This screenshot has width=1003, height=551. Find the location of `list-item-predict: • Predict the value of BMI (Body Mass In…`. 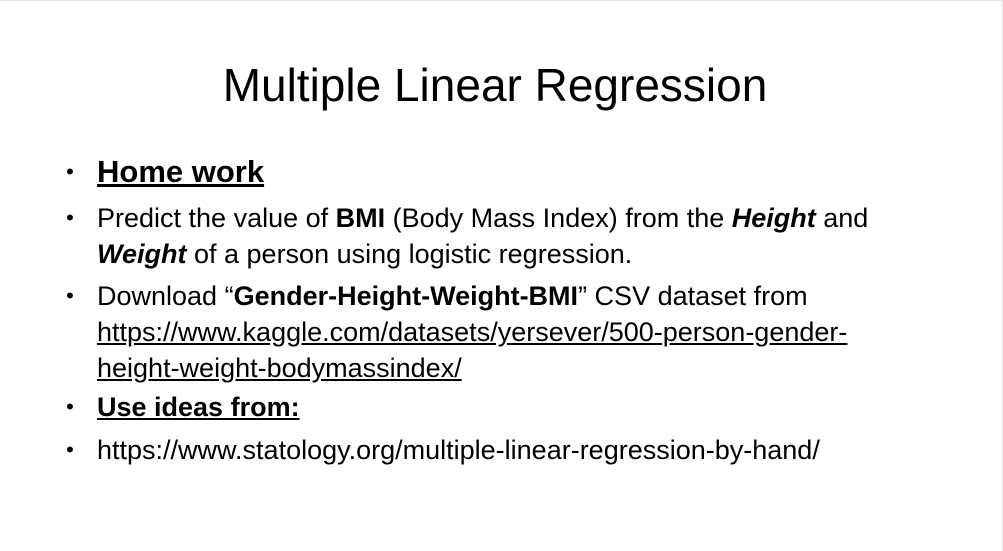

list-item-predict: • Predict the value of BMI (Body Mass In… is located at coordinates (512, 236).